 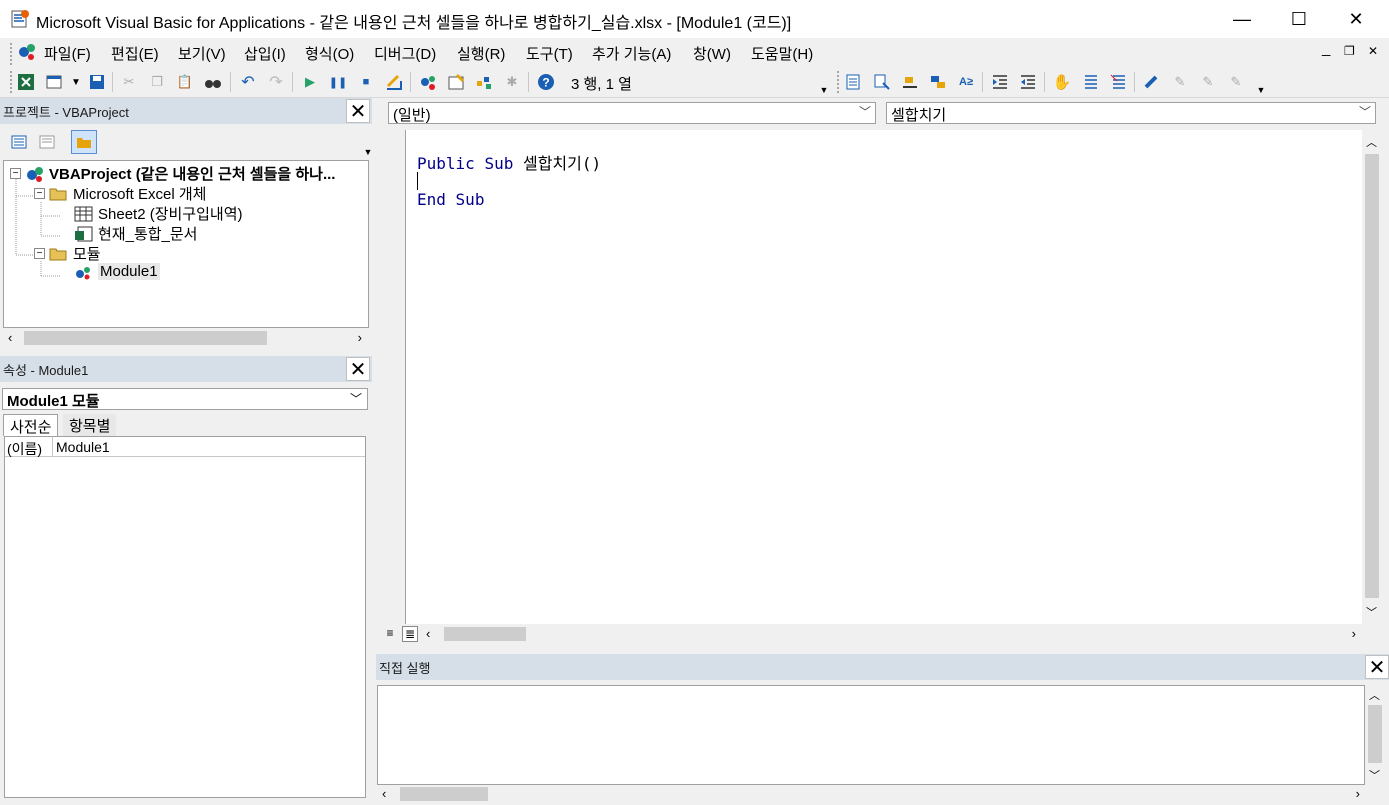 What do you see at coordinates (966, 82) in the screenshot?
I see `complete-word-icon: A≥` at bounding box center [966, 82].